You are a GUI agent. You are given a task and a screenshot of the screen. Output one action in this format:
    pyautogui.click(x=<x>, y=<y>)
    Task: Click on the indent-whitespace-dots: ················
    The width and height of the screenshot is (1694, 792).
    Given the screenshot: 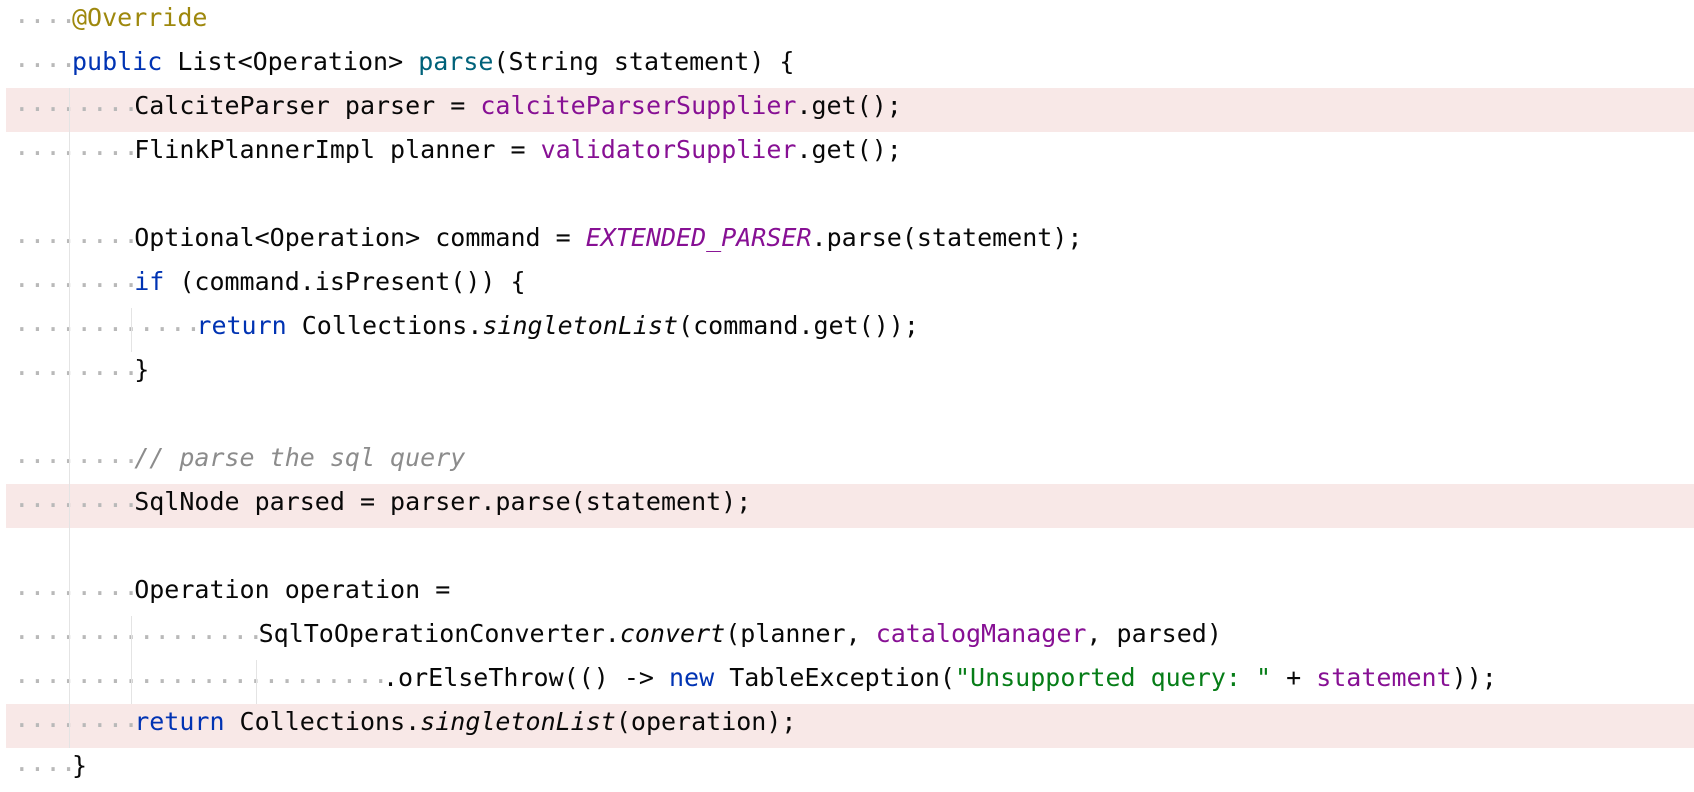 What is the action you would take?
    pyautogui.click(x=139, y=638)
    